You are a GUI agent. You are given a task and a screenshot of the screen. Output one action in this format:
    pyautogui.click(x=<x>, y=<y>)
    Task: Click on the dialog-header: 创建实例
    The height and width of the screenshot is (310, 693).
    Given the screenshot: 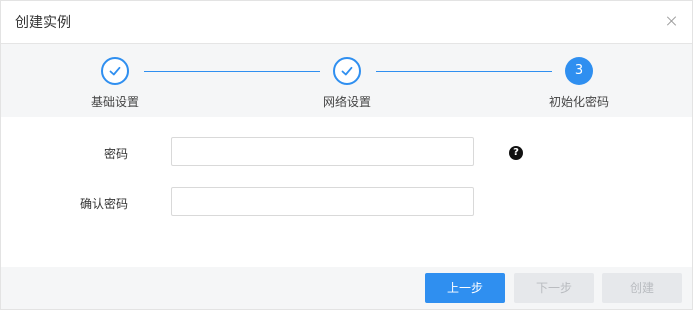 What is the action you would take?
    pyautogui.click(x=346, y=22)
    